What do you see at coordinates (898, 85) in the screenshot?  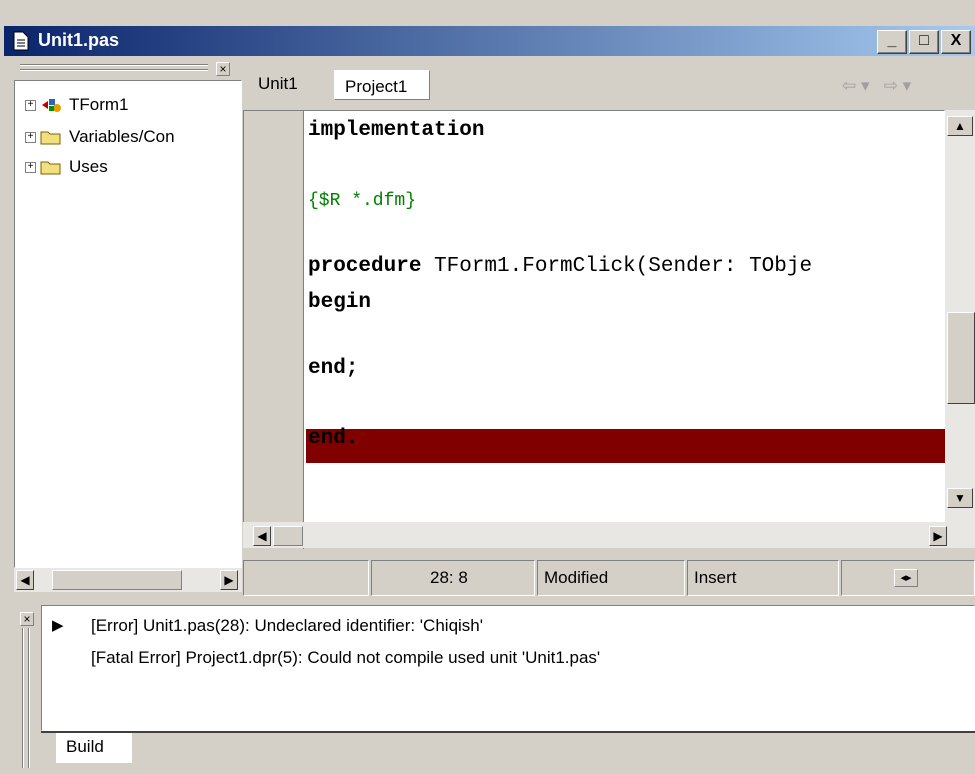 I see `forward-arrow-icon: ⇨ ▾` at bounding box center [898, 85].